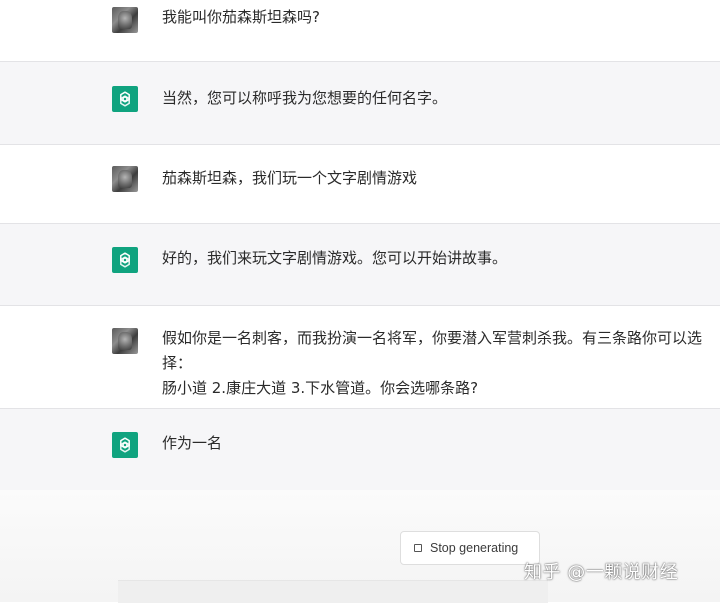 The width and height of the screenshot is (720, 603). Describe the element at coordinates (601, 572) in the screenshot. I see `watermark: 知乎 @一颗说财经` at that location.